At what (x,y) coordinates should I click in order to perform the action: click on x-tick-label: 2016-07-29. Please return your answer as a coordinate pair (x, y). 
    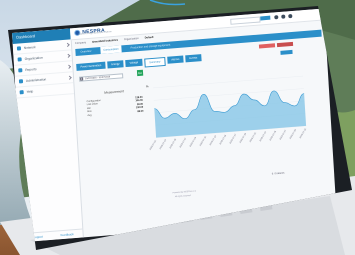
    Looking at the image, I should click on (294, 133).